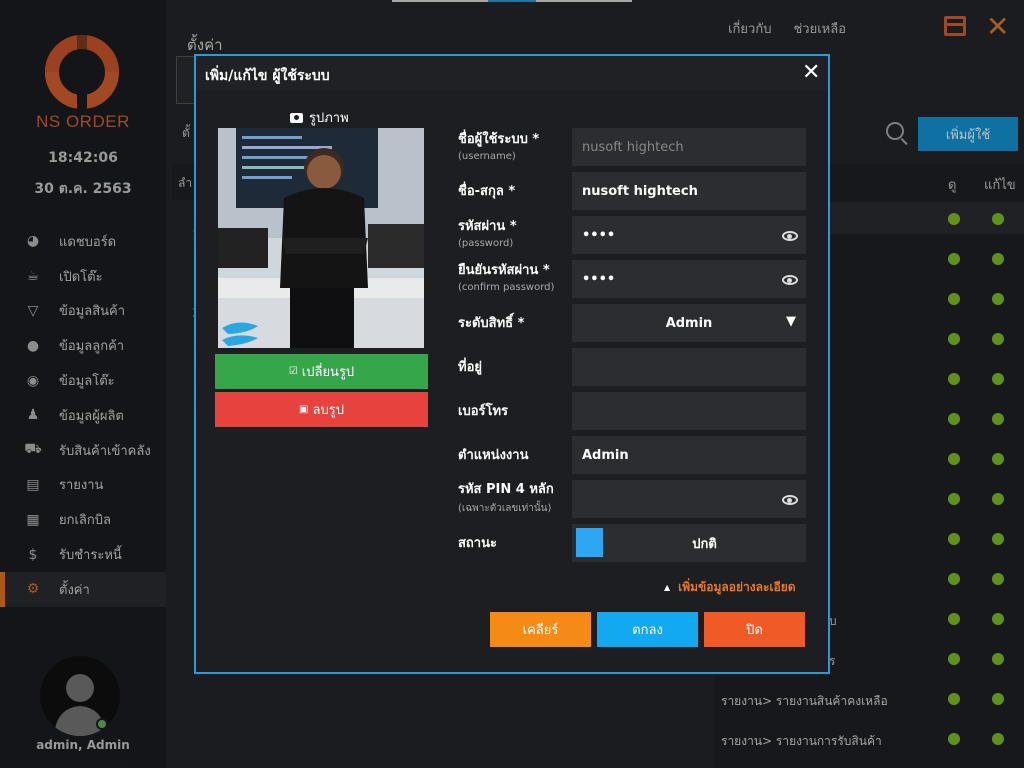 The width and height of the screenshot is (1024, 768). What do you see at coordinates (486, 243) in the screenshot?
I see `password-sublabel: (password)` at bounding box center [486, 243].